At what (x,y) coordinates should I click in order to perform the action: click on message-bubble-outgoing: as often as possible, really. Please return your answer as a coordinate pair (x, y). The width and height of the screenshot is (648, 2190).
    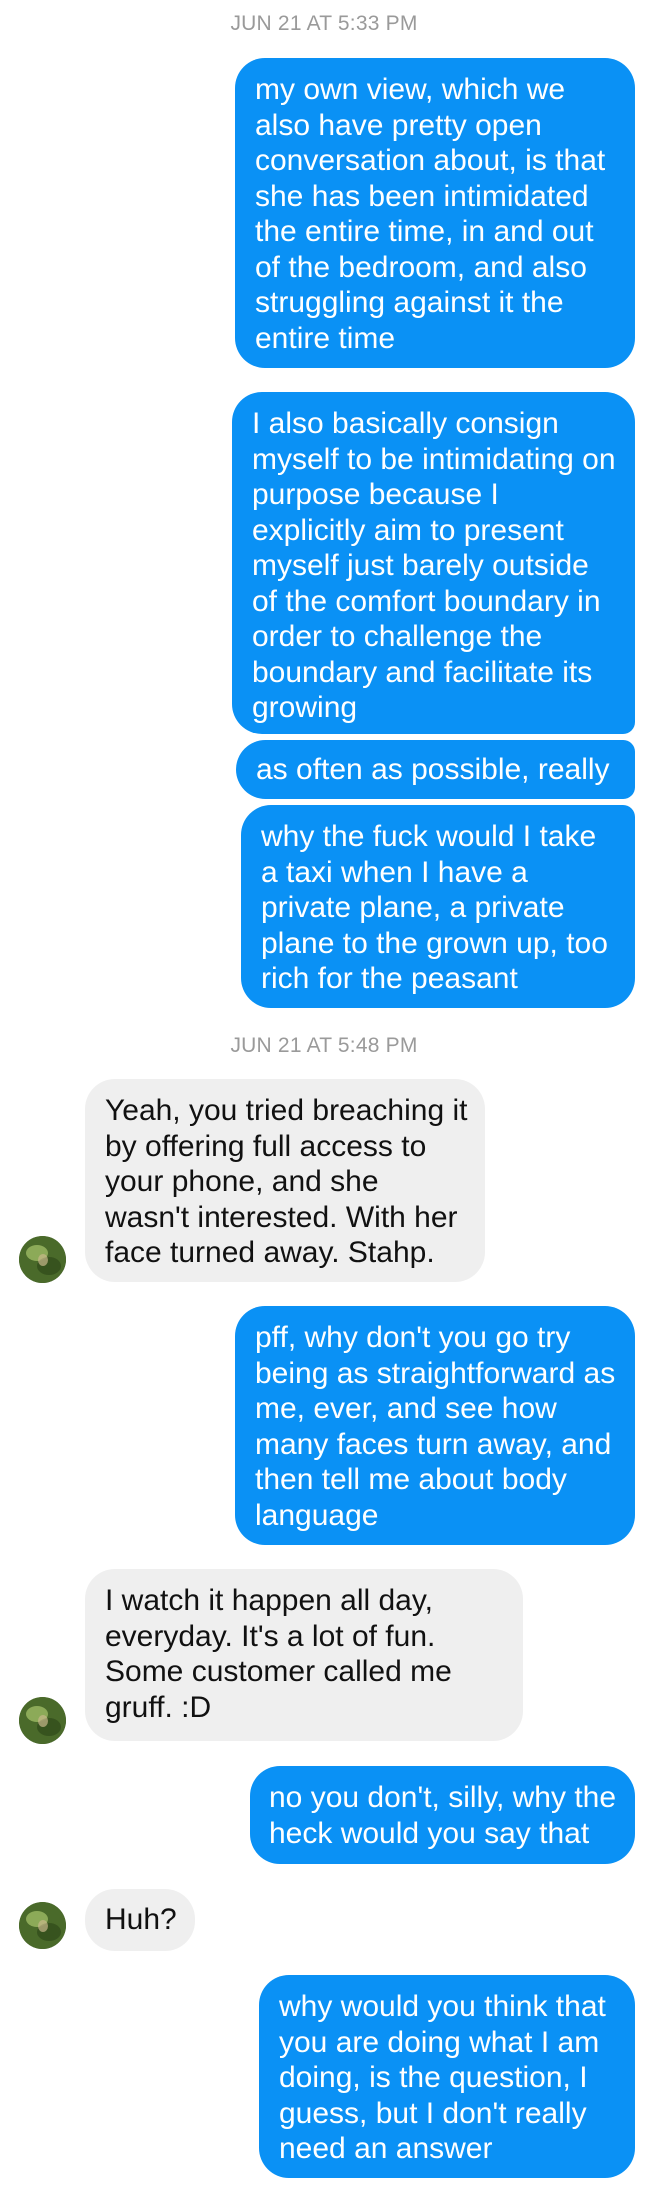
    Looking at the image, I should click on (435, 769).